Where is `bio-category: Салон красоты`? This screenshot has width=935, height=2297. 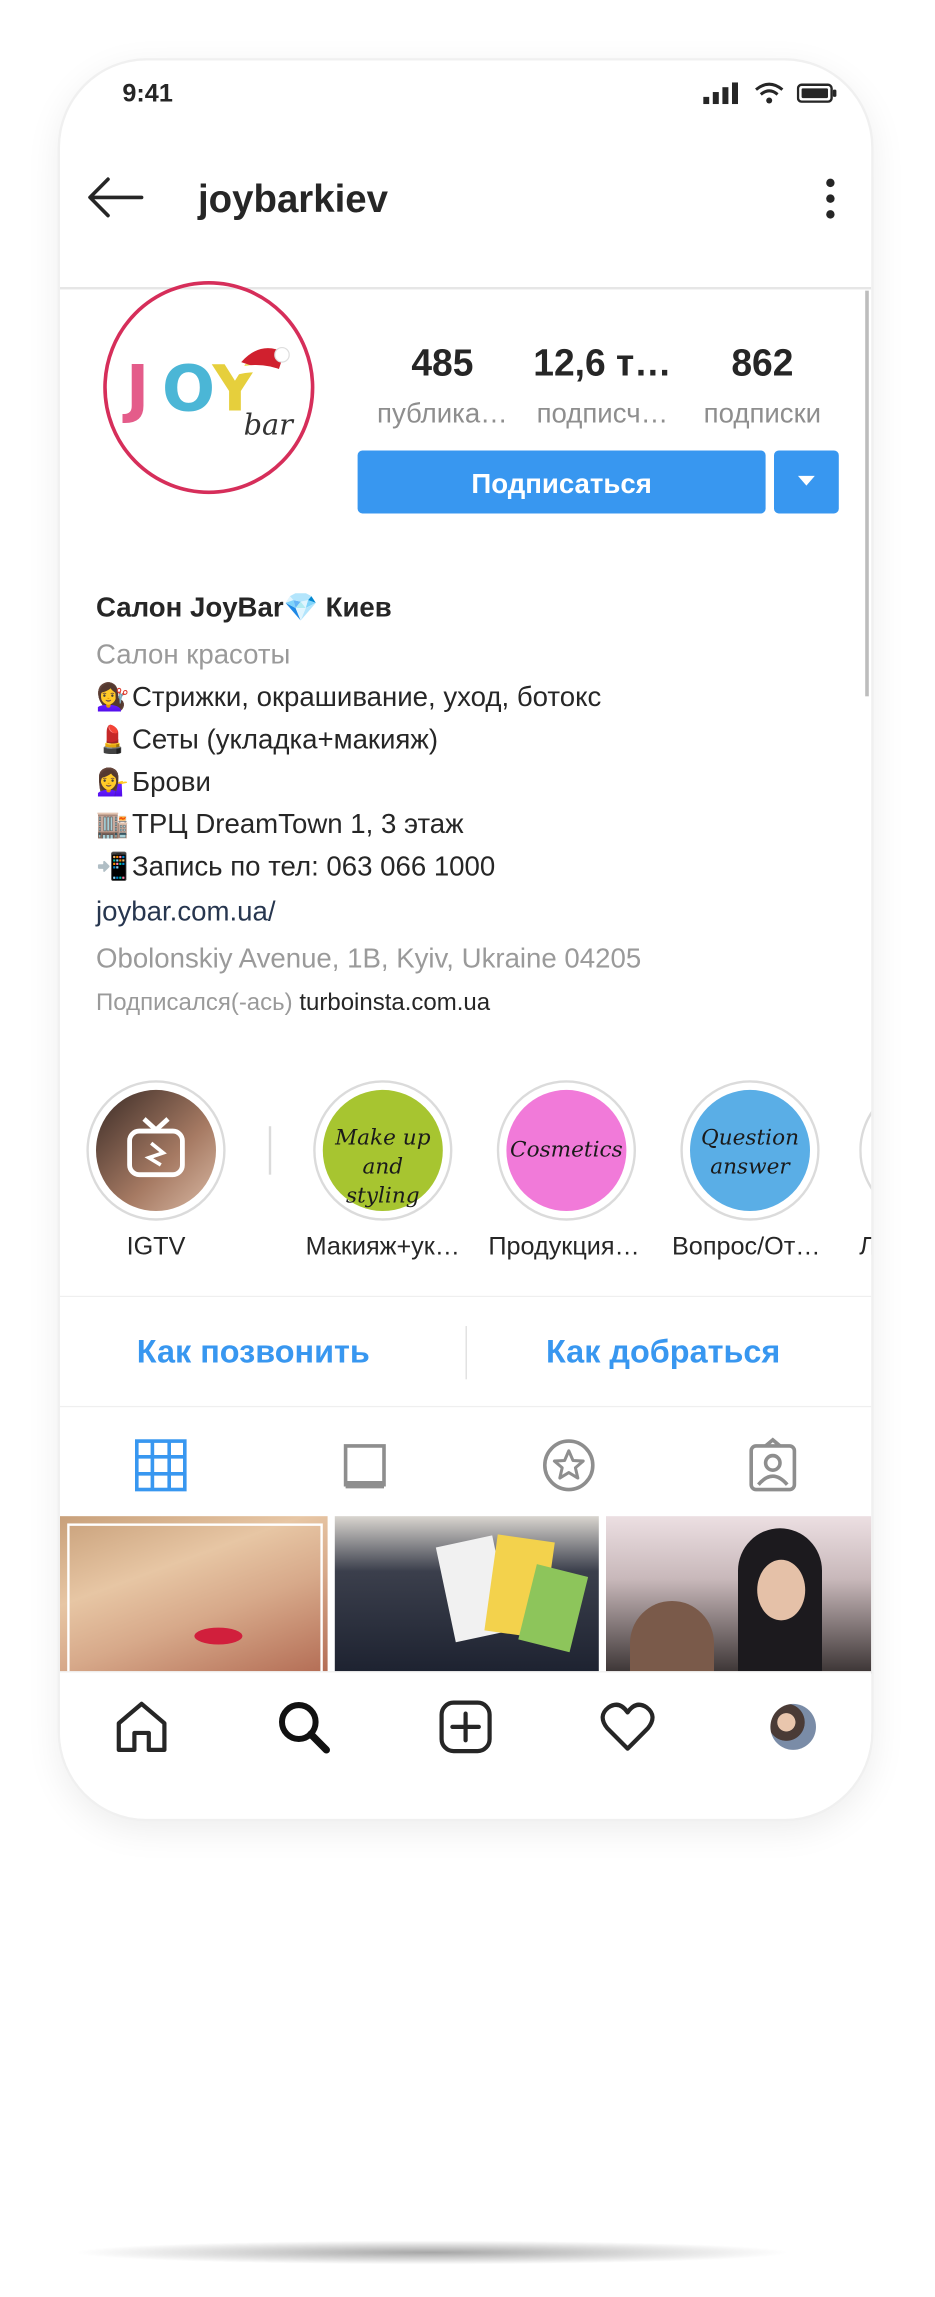
bio-category: Салон красоты is located at coordinates (193, 654).